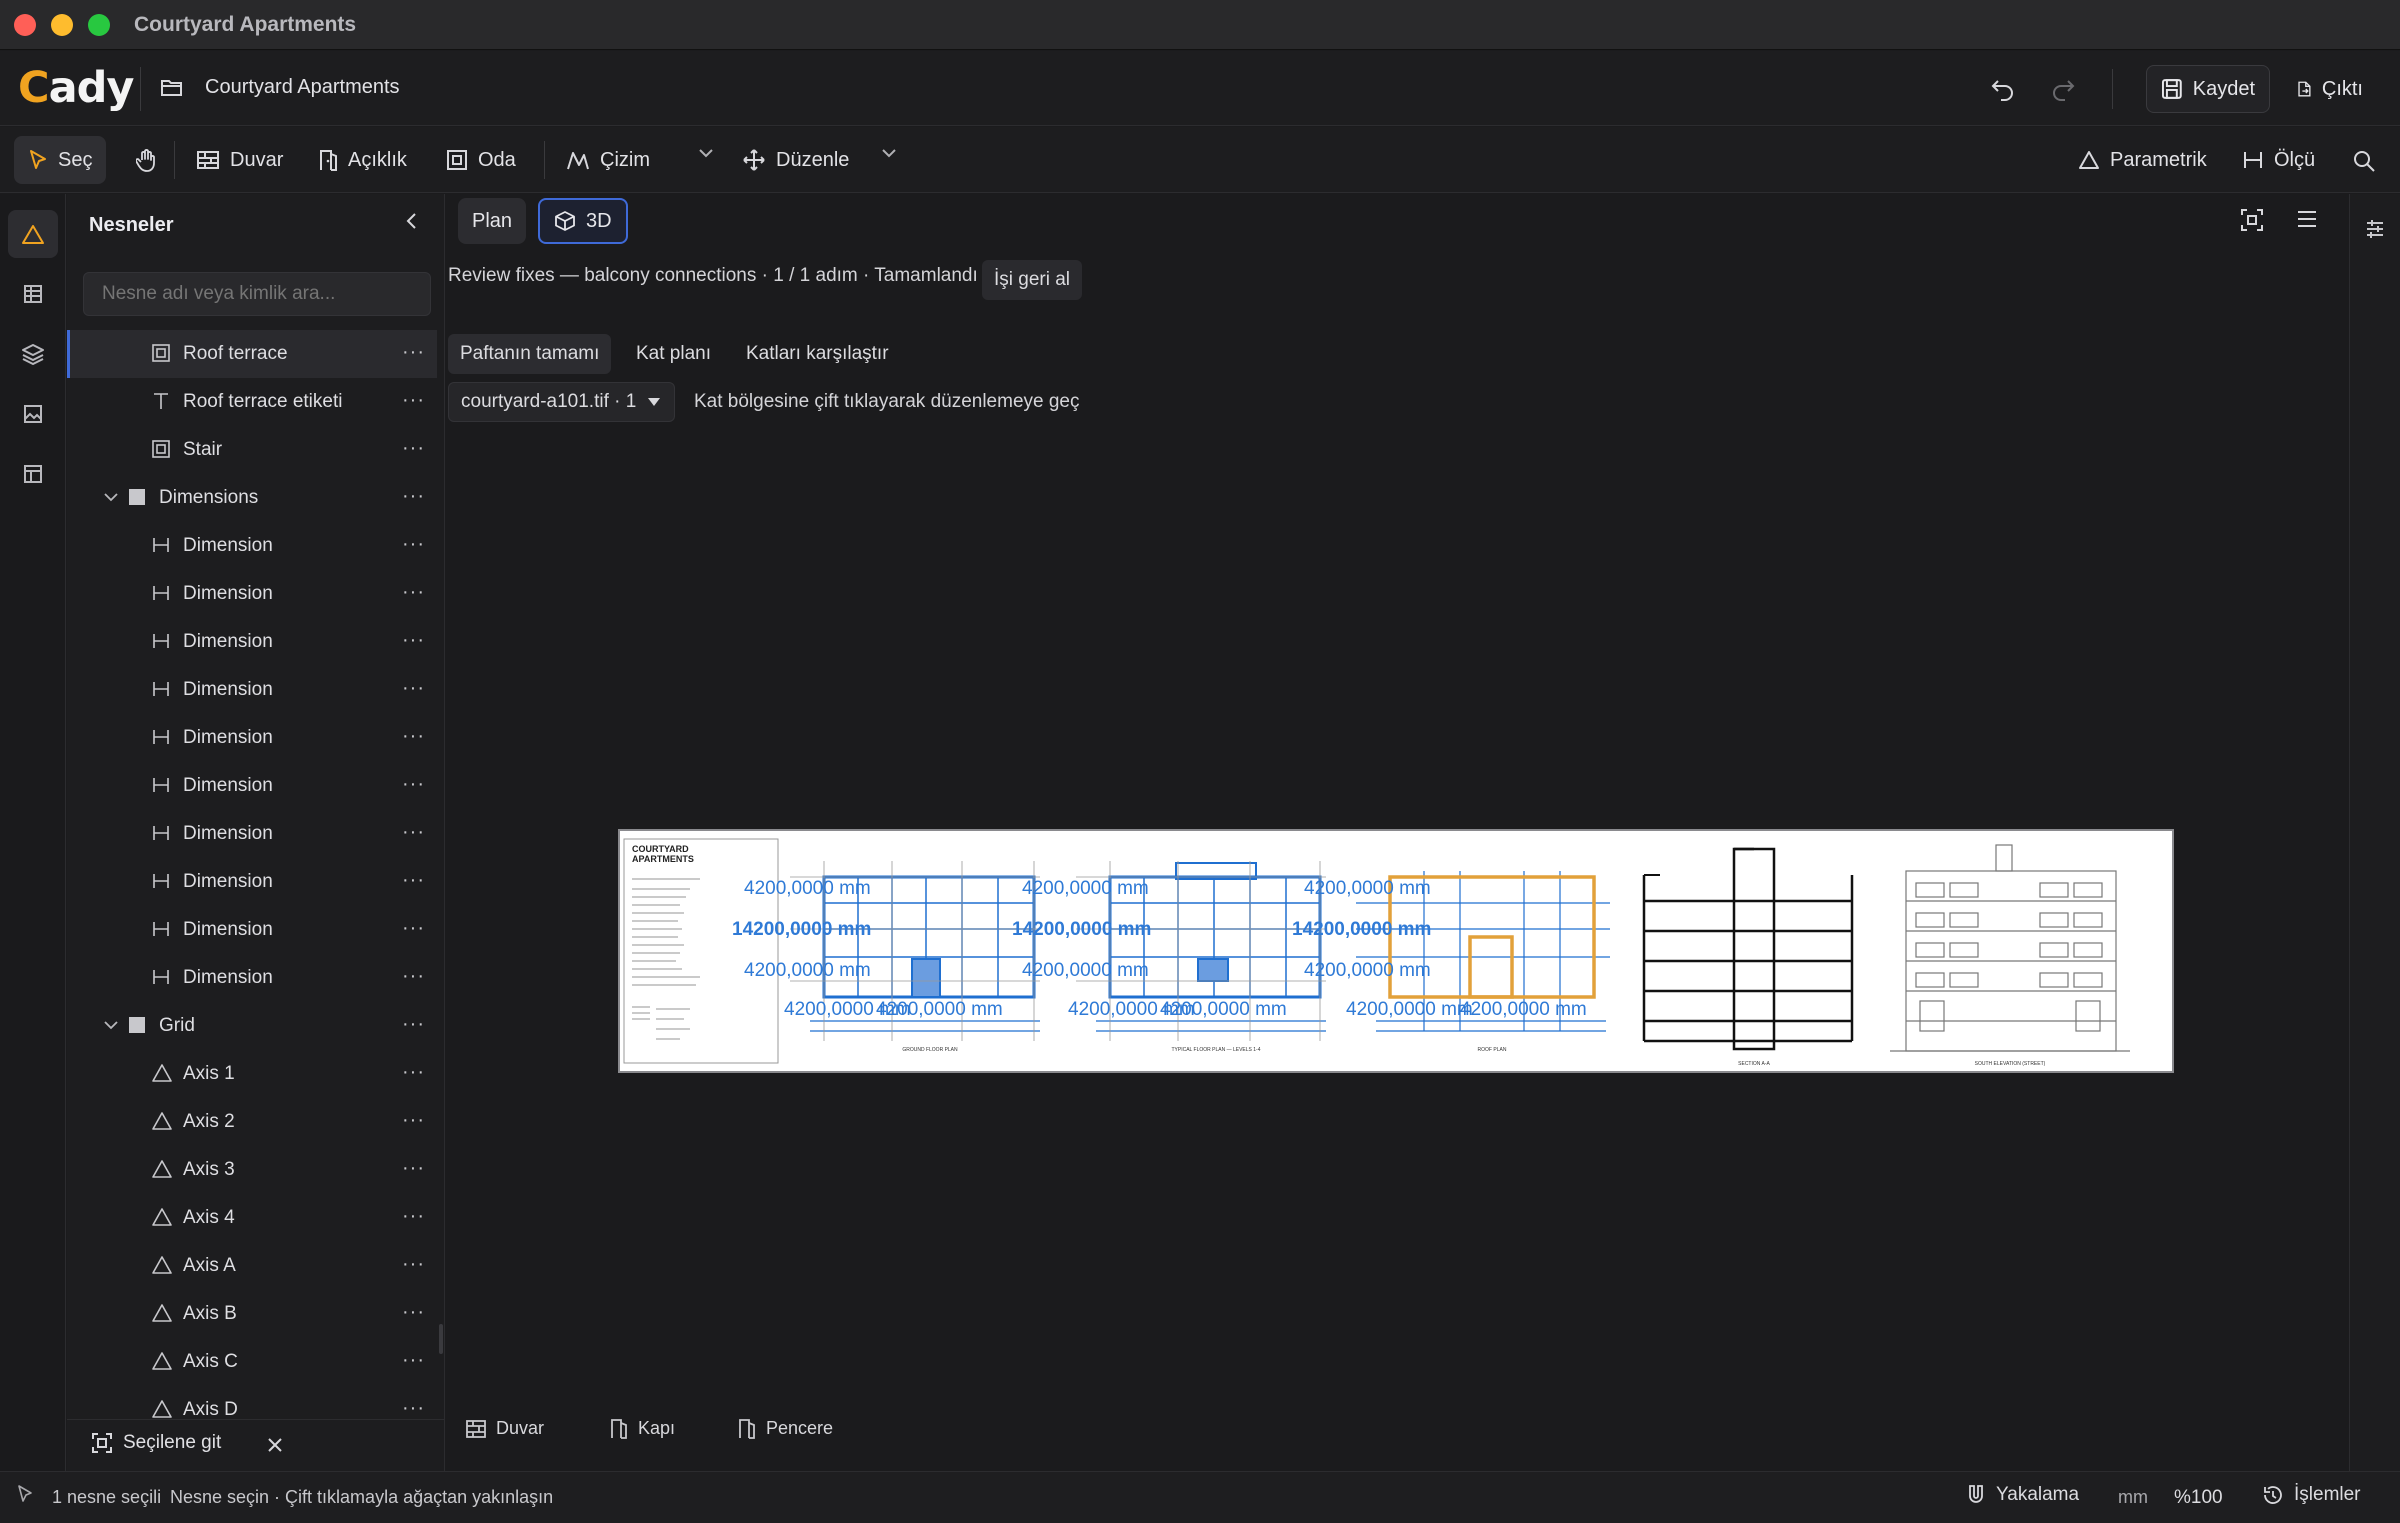 The height and width of the screenshot is (1523, 2400). What do you see at coordinates (99, 25) in the screenshot?
I see `maximize-window-button` at bounding box center [99, 25].